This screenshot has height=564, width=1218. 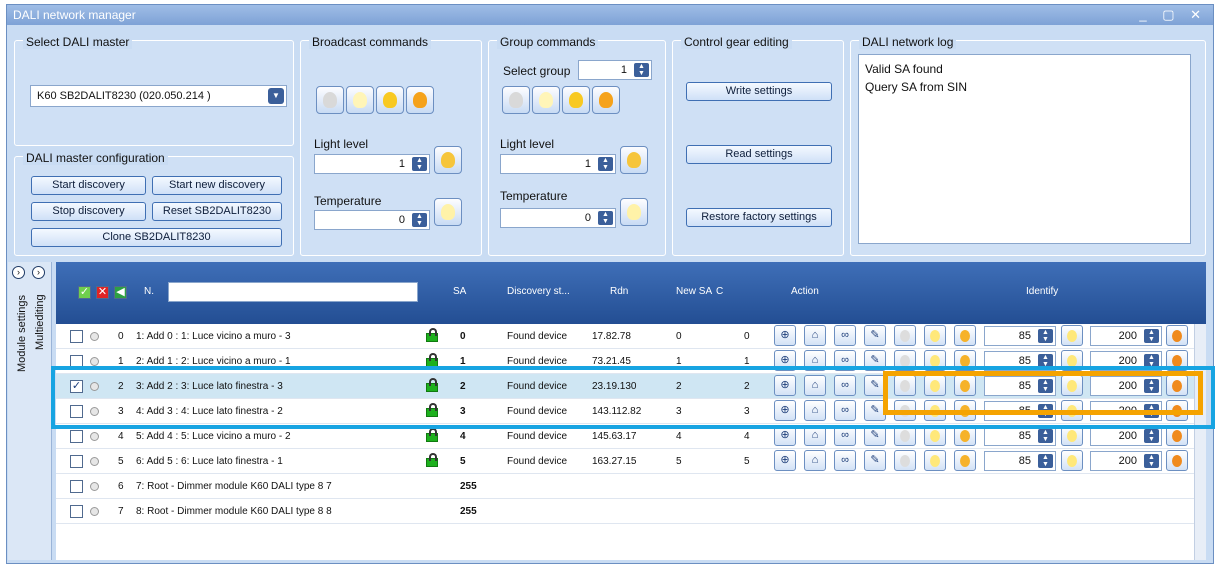 What do you see at coordinates (606, 100) in the screenshot?
I see `group-bulb-max-icon` at bounding box center [606, 100].